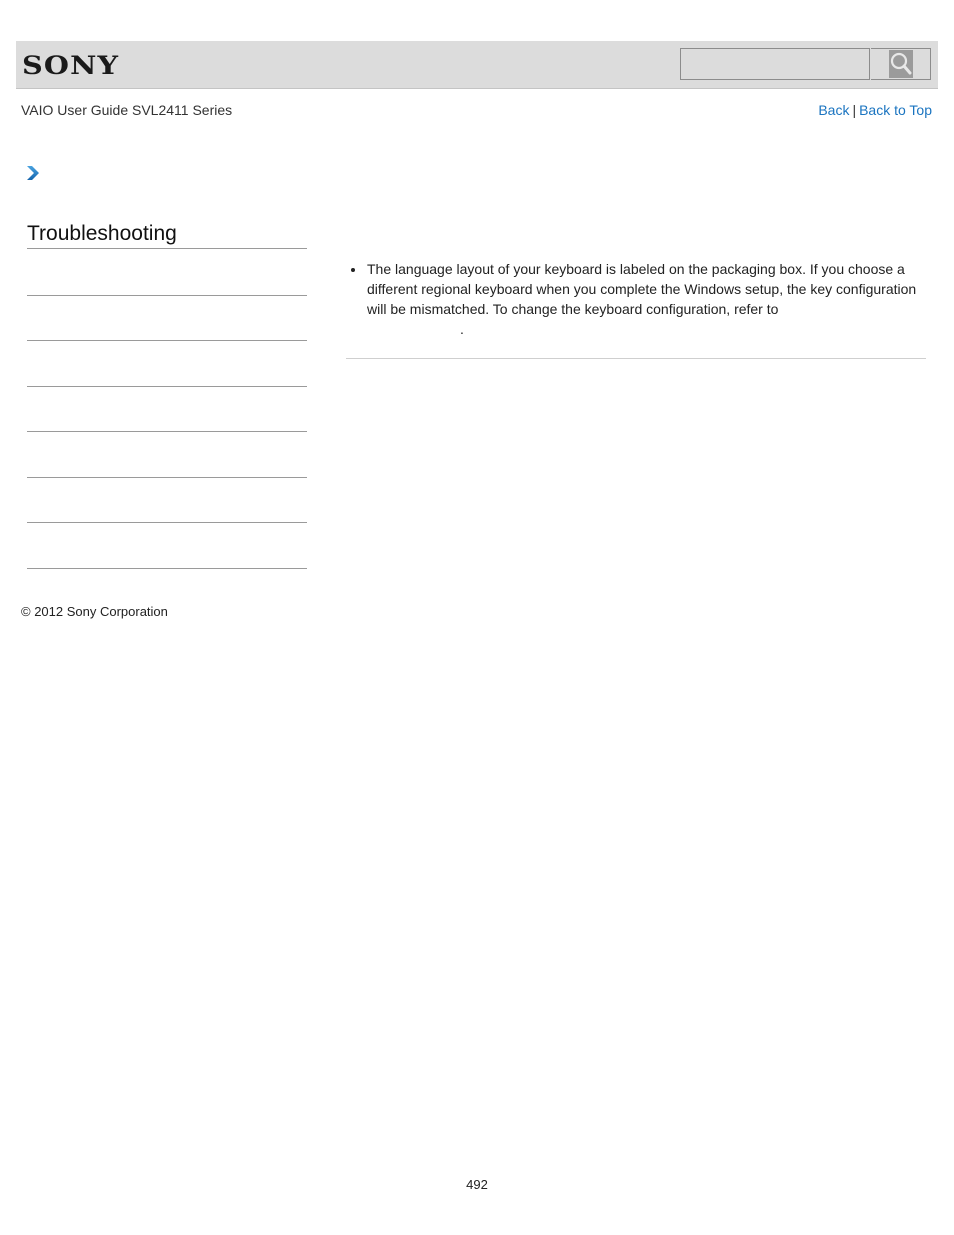 The image size is (954, 1235). I want to click on search-button, so click(901, 64).